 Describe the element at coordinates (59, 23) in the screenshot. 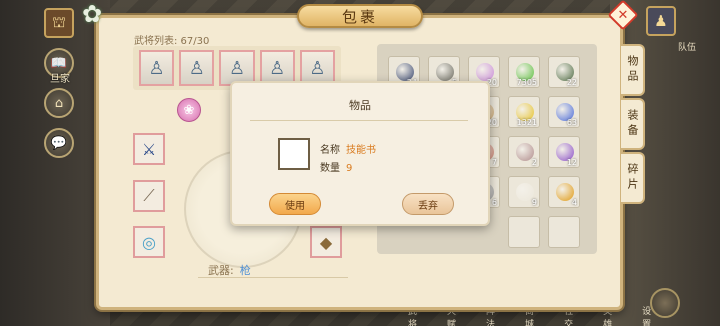

I see `castle-icon: ⛫` at that location.